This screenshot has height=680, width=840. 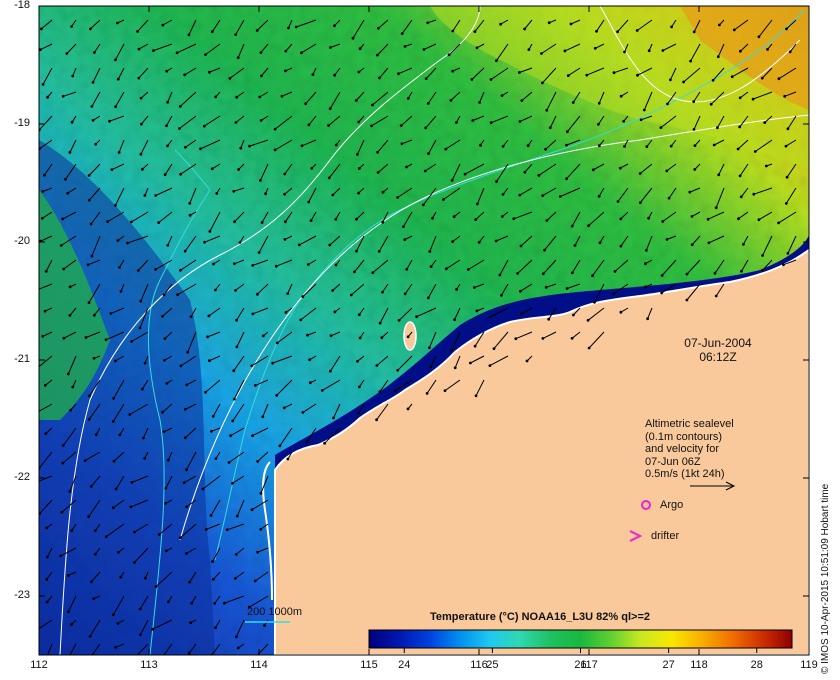 What do you see at coordinates (22, 241) in the screenshot?
I see `latitude-tick-label: -20` at bounding box center [22, 241].